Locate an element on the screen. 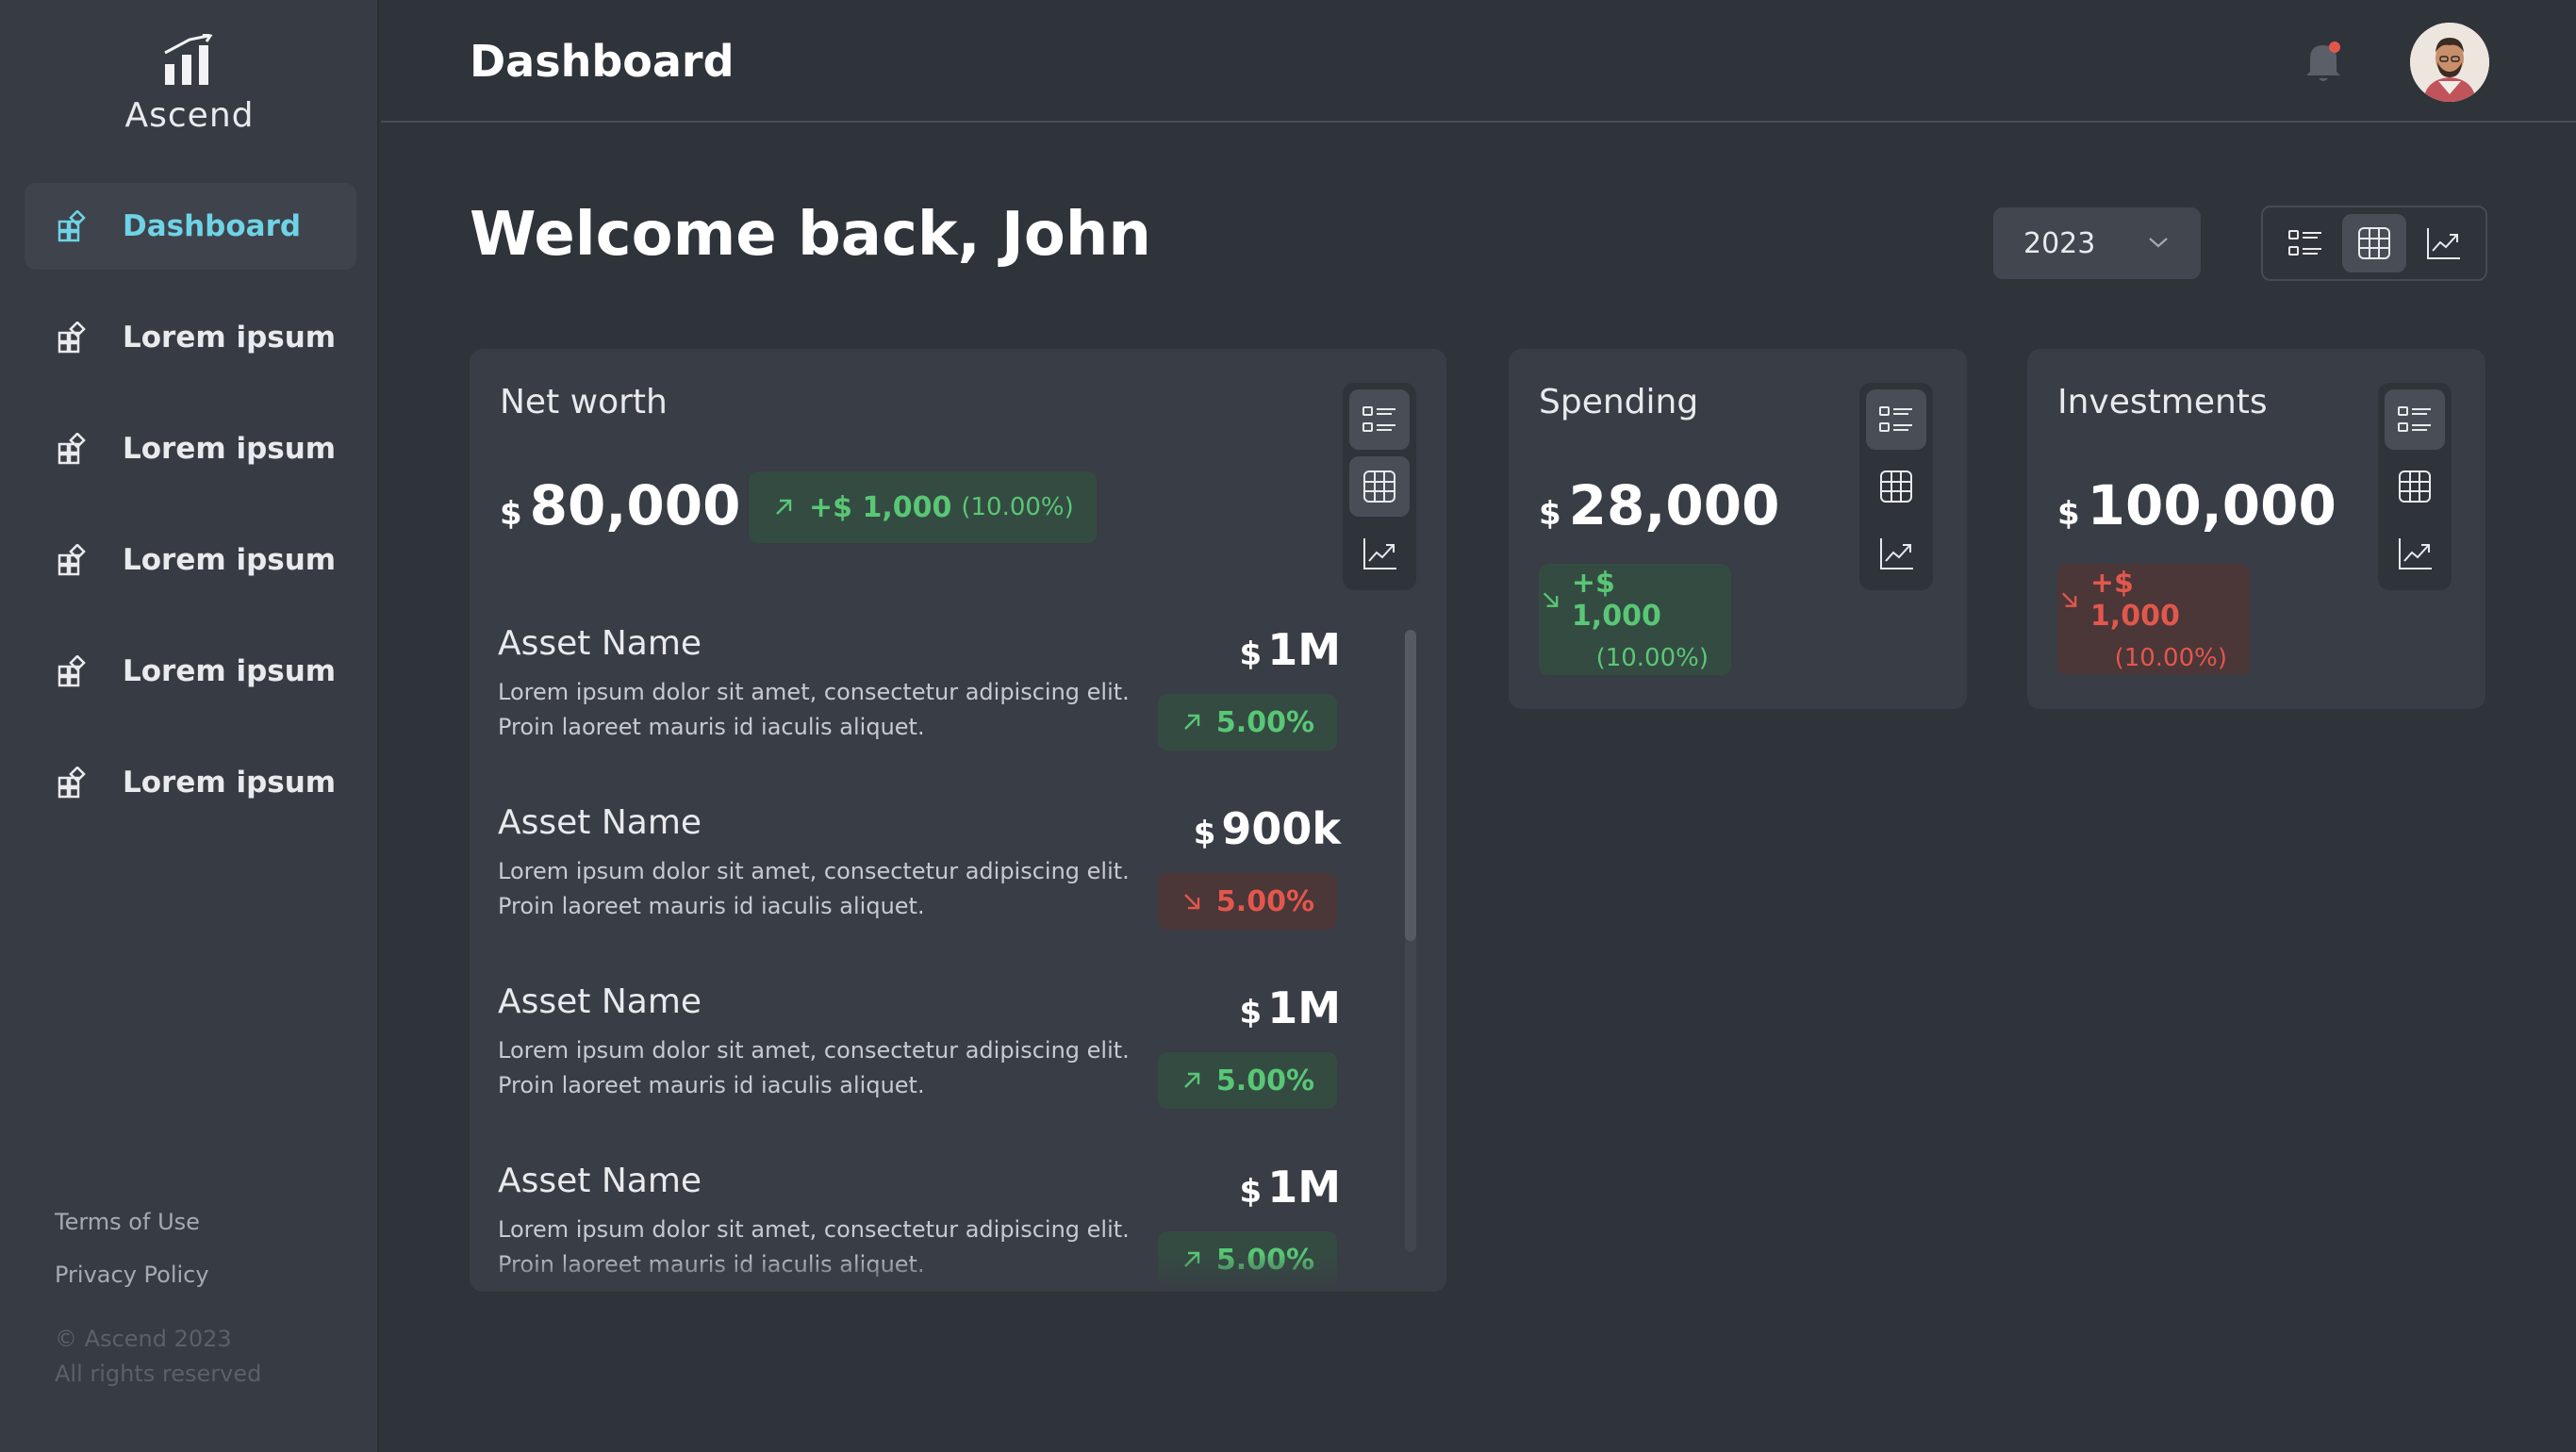 The width and height of the screenshot is (2576, 1452). copyright-line: © Ascend 2023 is located at coordinates (143, 1339).